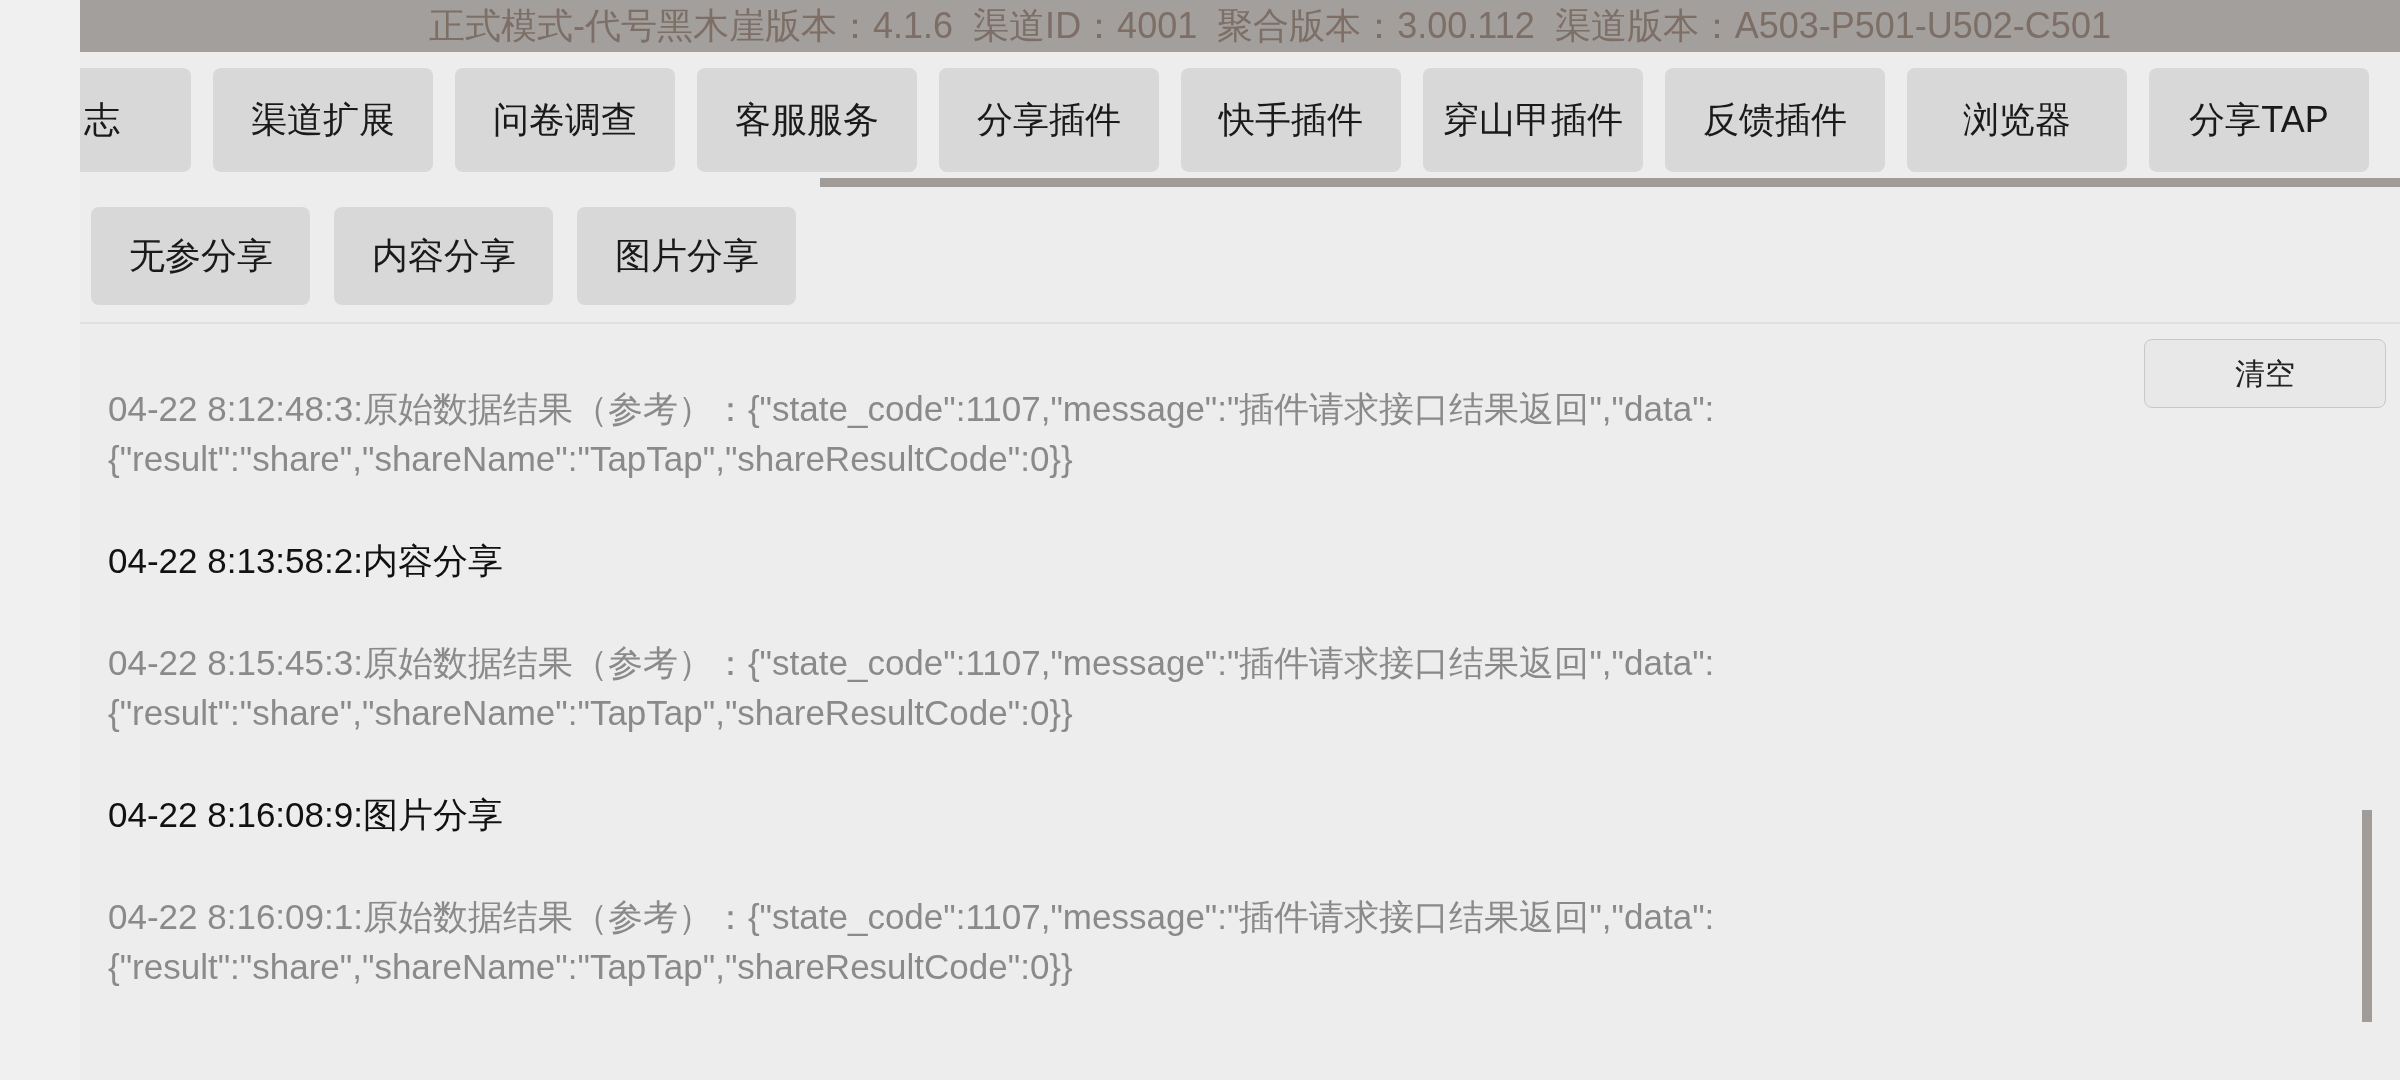  What do you see at coordinates (306, 815) in the screenshot?
I see `log-entry: 04-22 8:16:08:9:图片分享` at bounding box center [306, 815].